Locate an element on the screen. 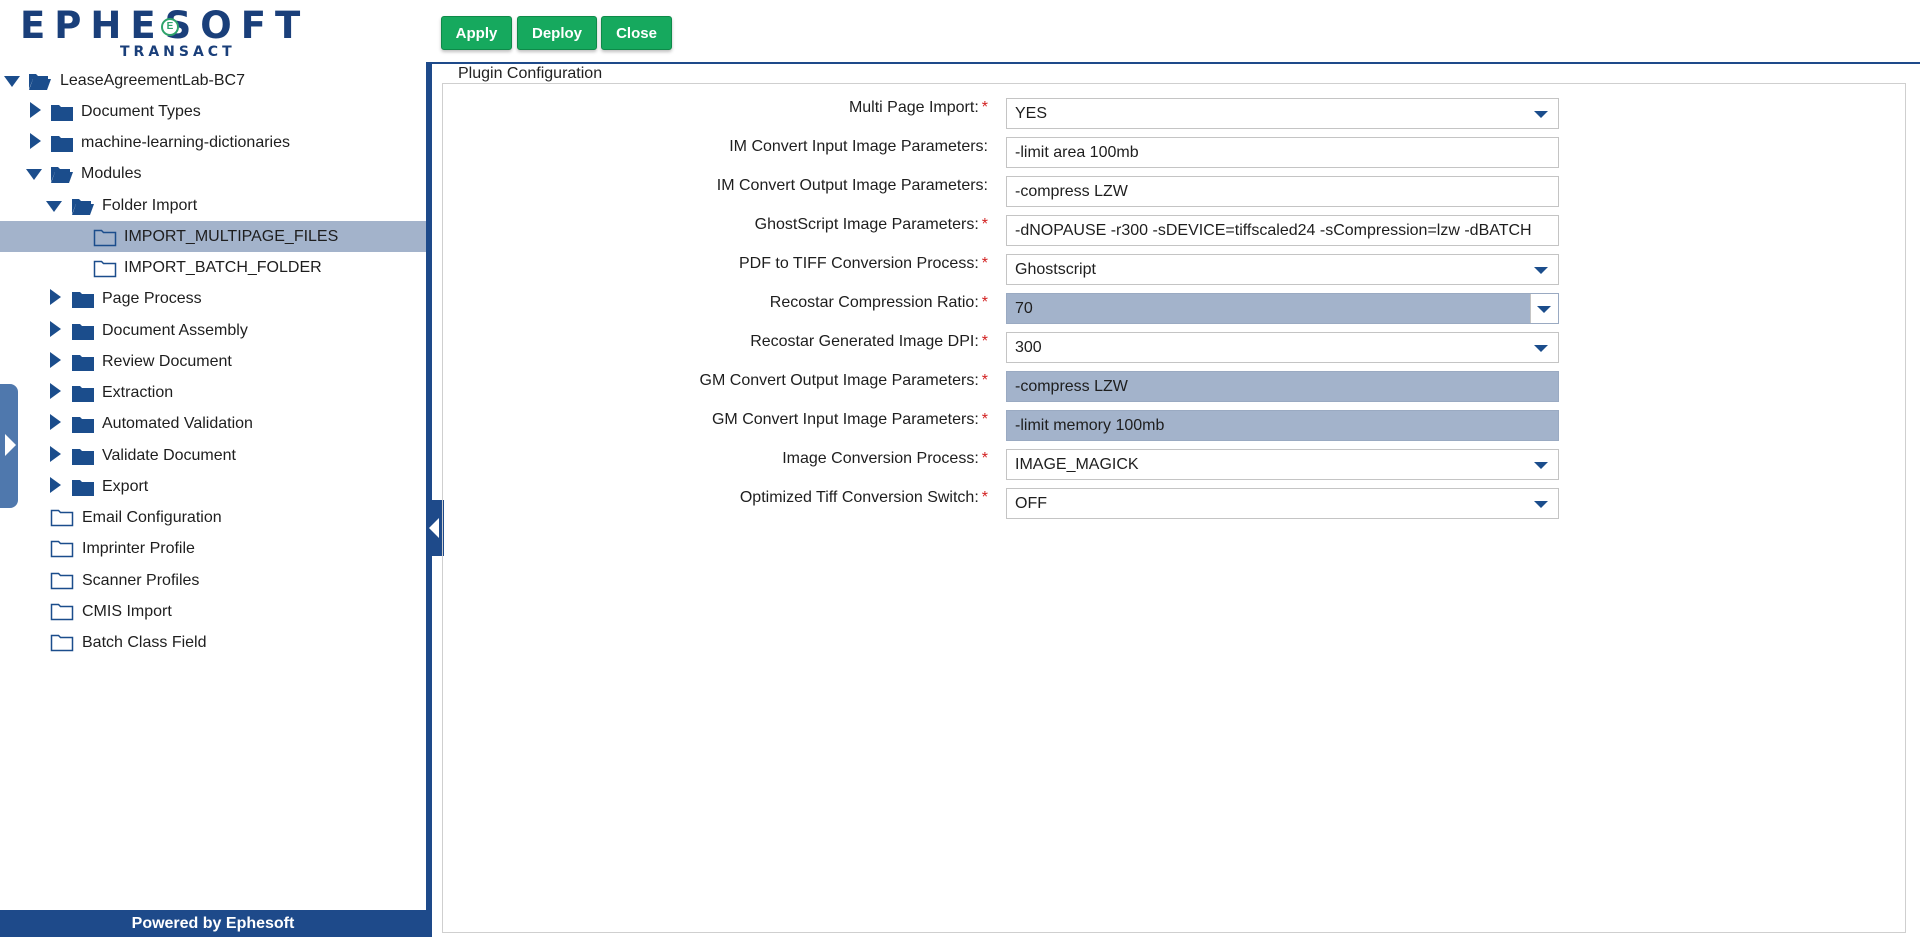 This screenshot has width=1920, height=937. tree-item-label: Email Configuration is located at coordinates (152, 517).